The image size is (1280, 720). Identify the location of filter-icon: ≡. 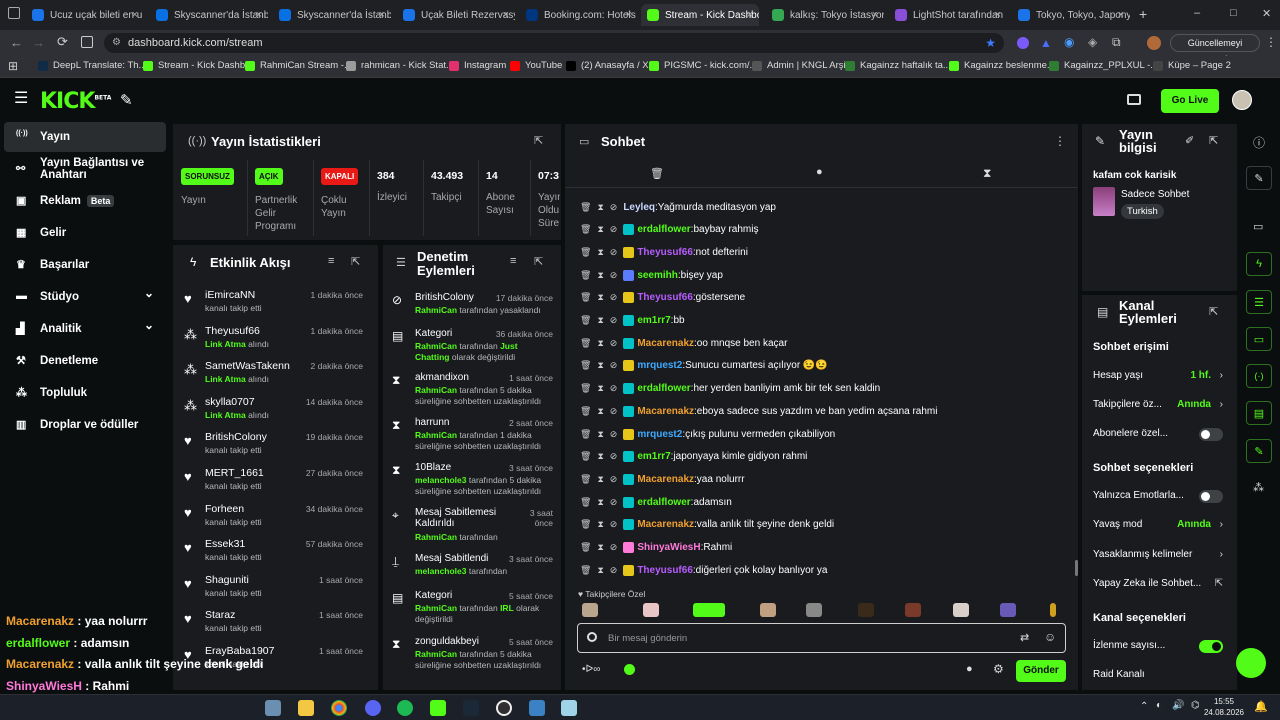
(513, 261).